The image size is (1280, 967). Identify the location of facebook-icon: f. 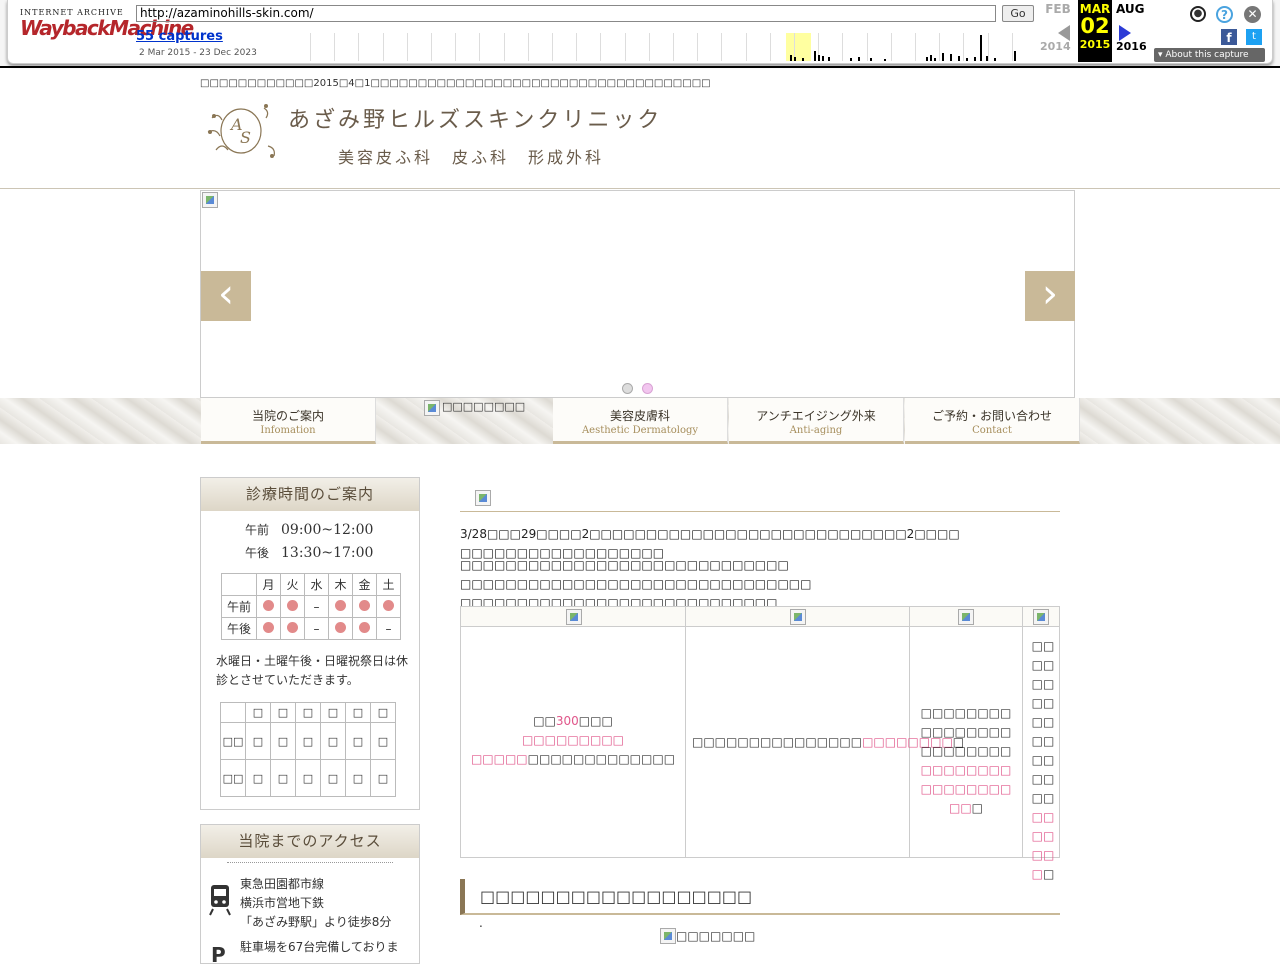
(1229, 37).